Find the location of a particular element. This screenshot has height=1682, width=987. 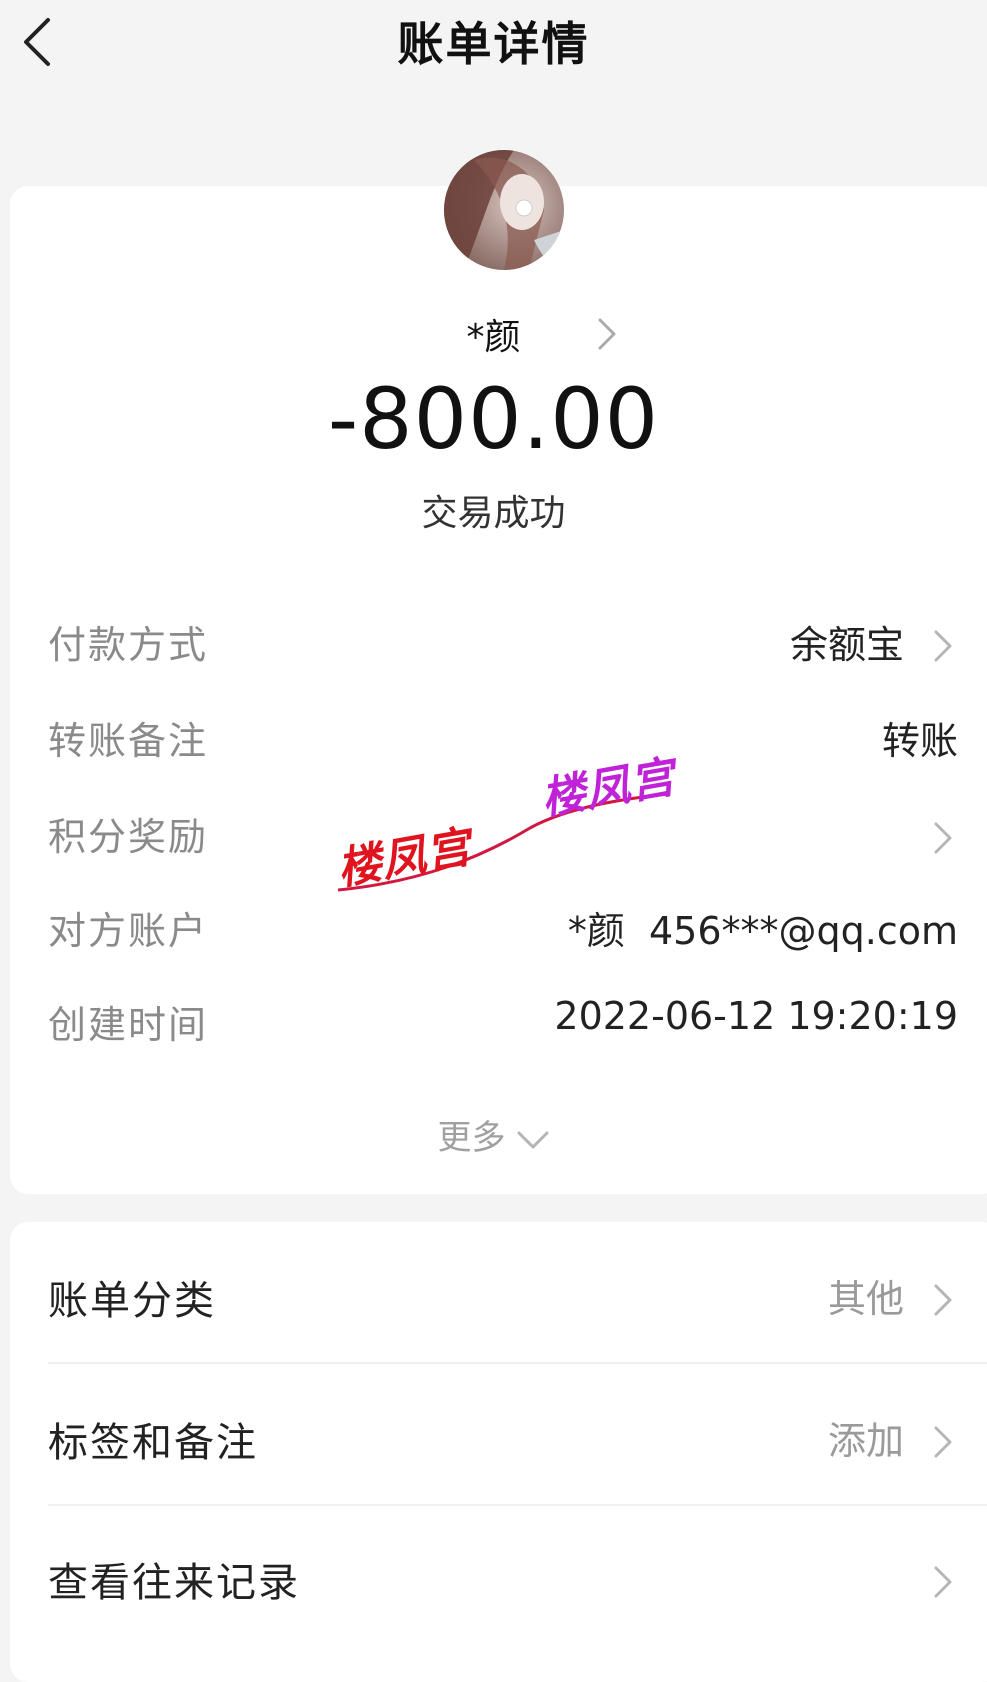

chevron-down-icon is located at coordinates (532, 1139).